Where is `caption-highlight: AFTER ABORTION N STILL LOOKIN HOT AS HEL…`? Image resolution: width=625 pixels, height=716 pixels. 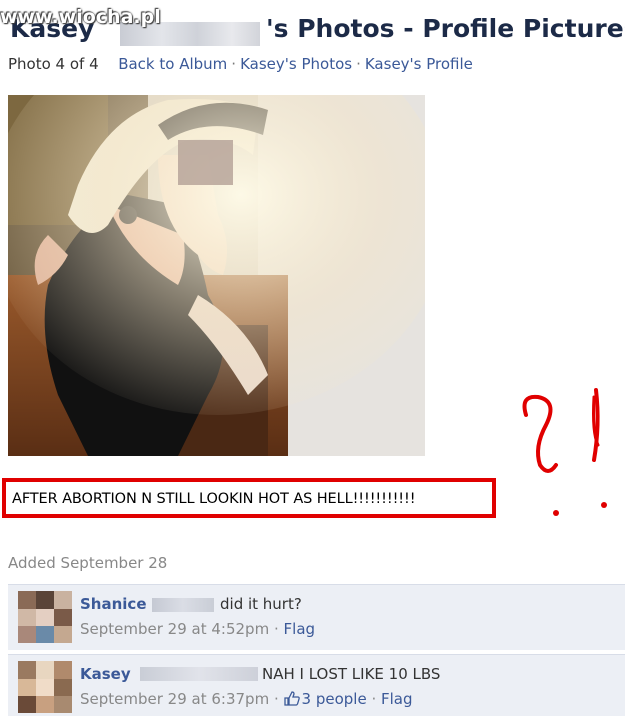 caption-highlight: AFTER ABORTION N STILL LOOKIN HOT AS HEL… is located at coordinates (249, 498).